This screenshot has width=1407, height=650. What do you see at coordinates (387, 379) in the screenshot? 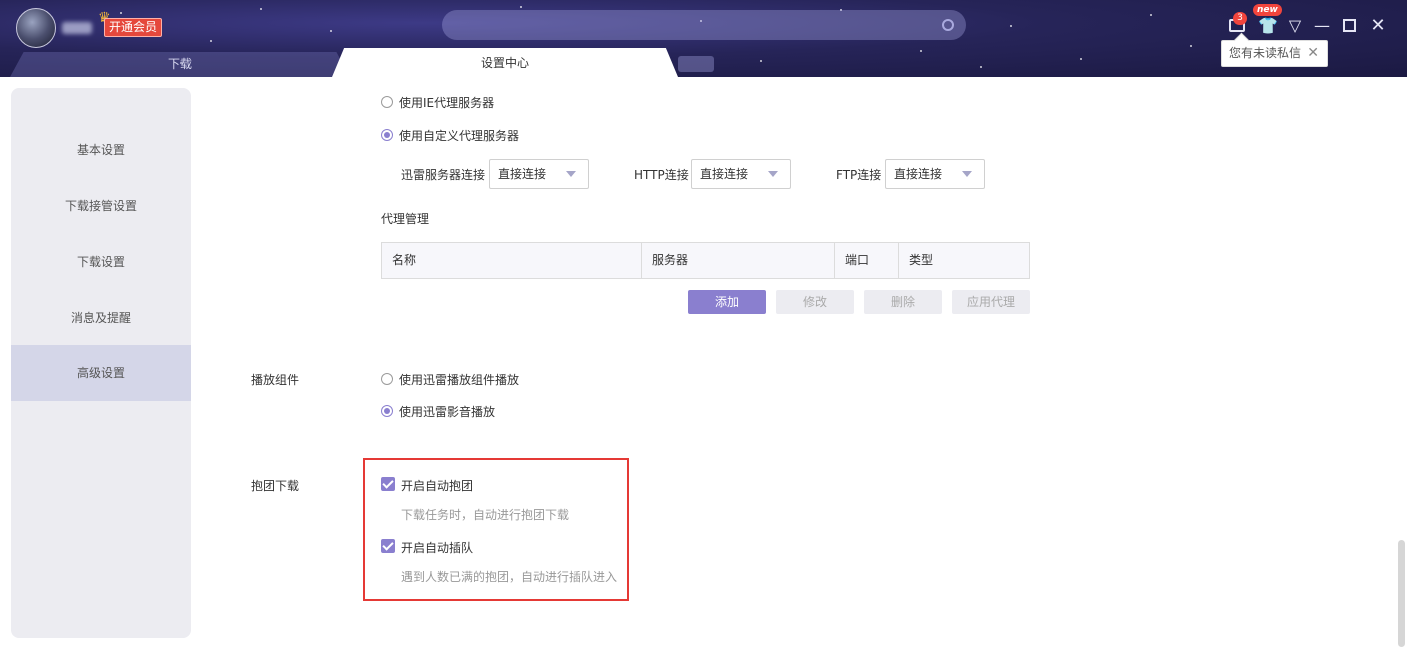
I see `radio-xunlei-player-component` at bounding box center [387, 379].